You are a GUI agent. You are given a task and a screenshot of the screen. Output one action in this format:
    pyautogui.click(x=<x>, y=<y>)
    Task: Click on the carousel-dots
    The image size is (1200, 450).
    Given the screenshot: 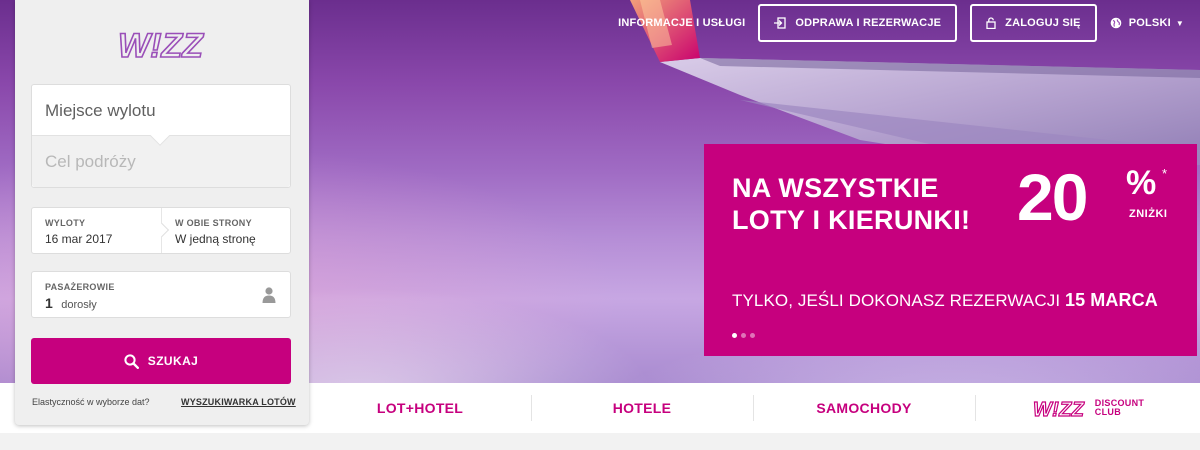 What is the action you would take?
    pyautogui.click(x=743, y=335)
    